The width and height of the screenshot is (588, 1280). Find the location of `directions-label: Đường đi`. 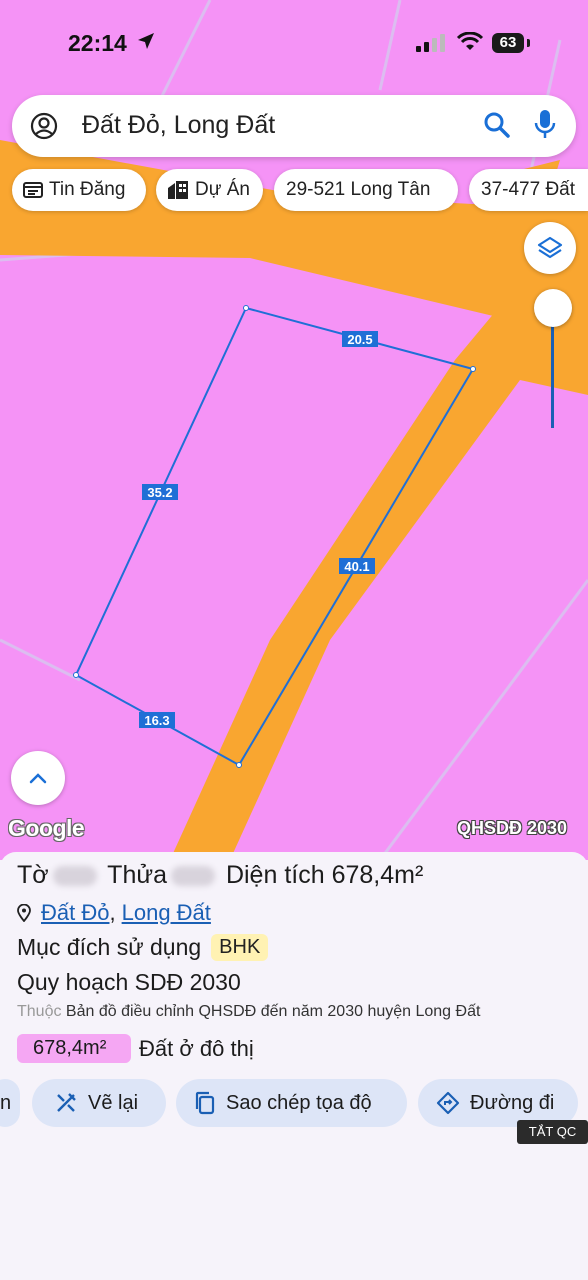

directions-label: Đường đi is located at coordinates (512, 1102).